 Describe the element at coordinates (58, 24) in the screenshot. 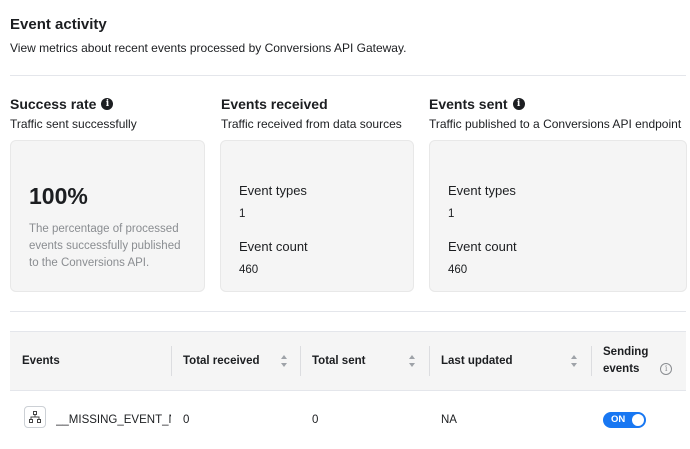

I see `page-title: Event activity` at that location.